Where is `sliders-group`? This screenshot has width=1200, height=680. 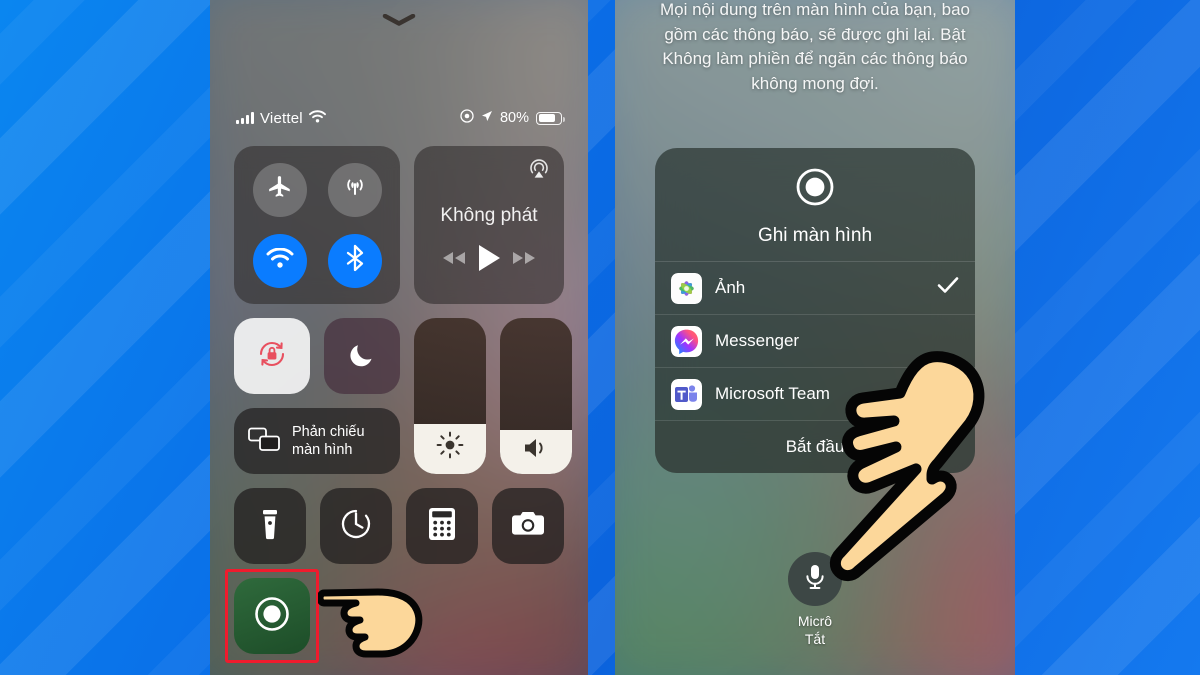 sliders-group is located at coordinates (493, 396).